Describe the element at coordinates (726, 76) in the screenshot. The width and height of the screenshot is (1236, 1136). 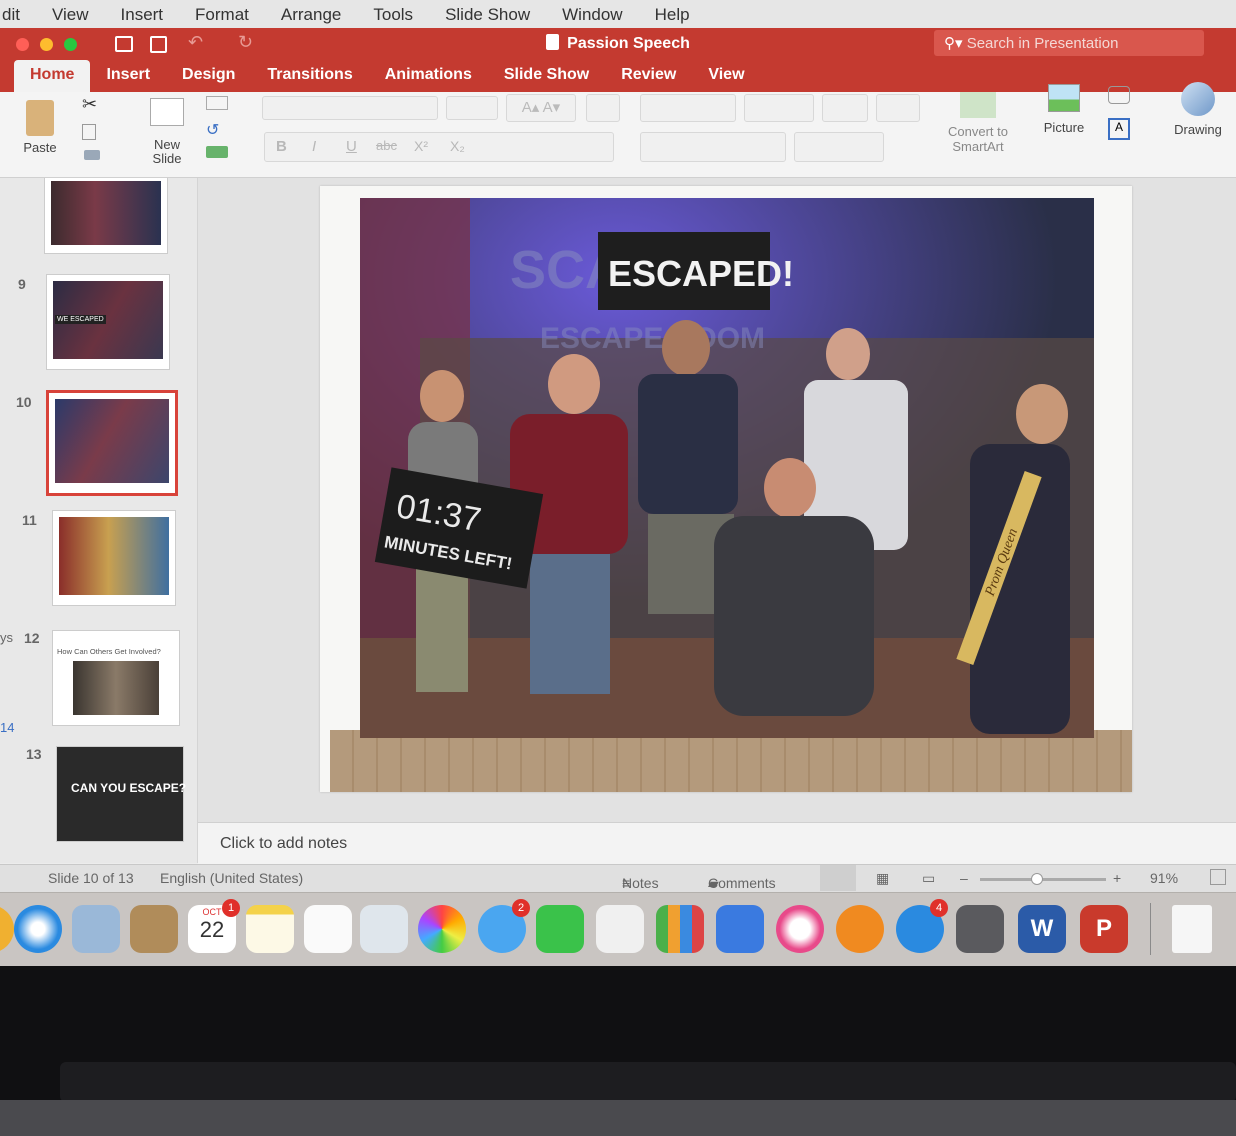
I see `tab-view: View` at that location.